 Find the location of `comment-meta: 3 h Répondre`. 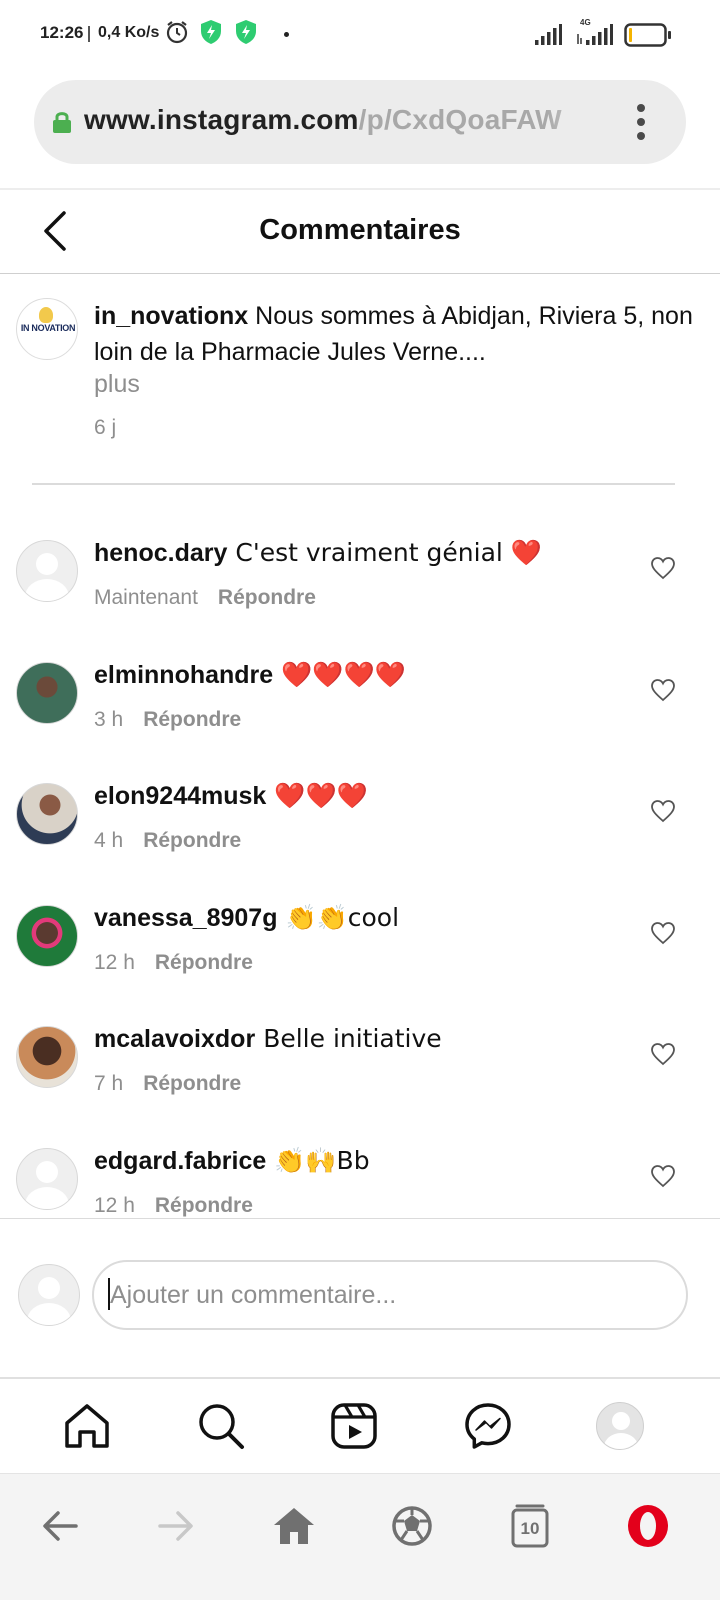

comment-meta: 3 h Répondre is located at coordinates (167, 720).